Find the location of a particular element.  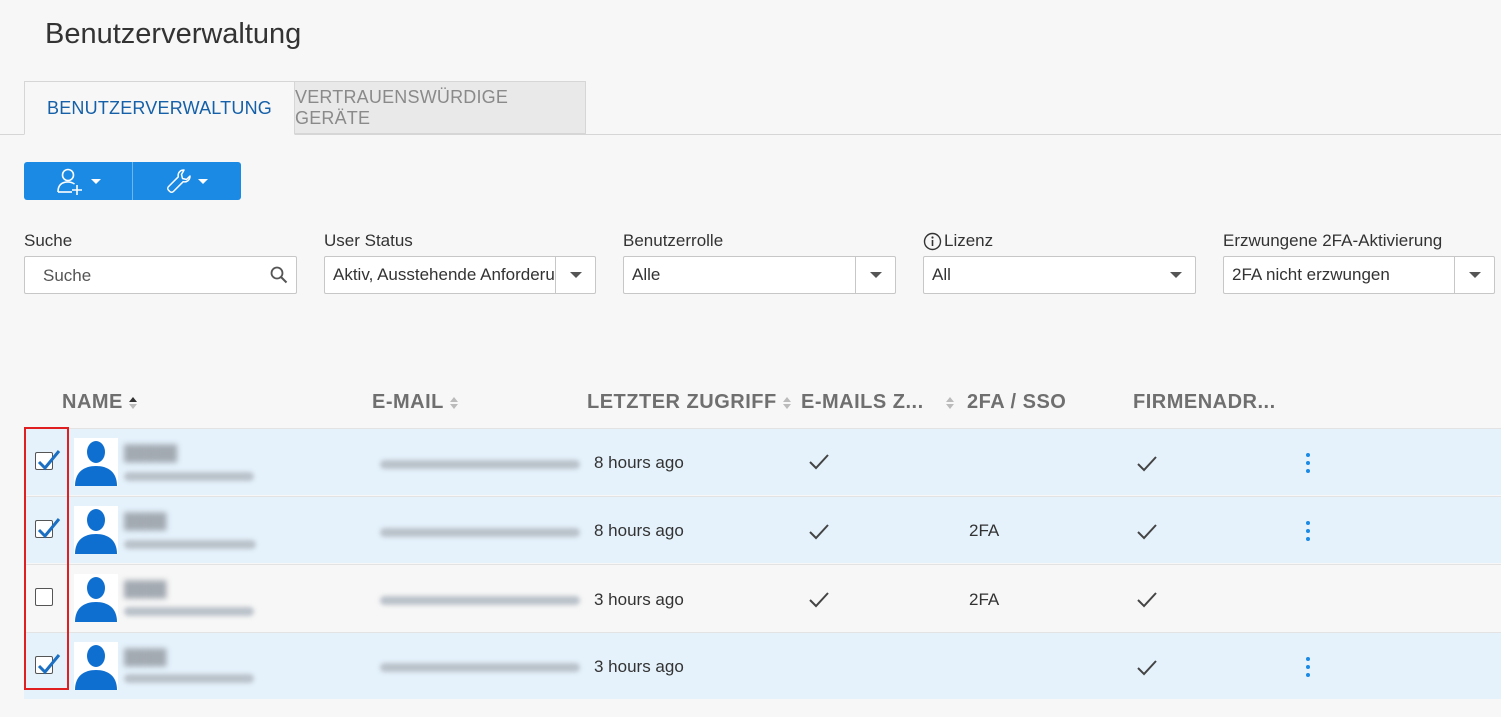

column-header-email: E-MAIL is located at coordinates (415, 402).